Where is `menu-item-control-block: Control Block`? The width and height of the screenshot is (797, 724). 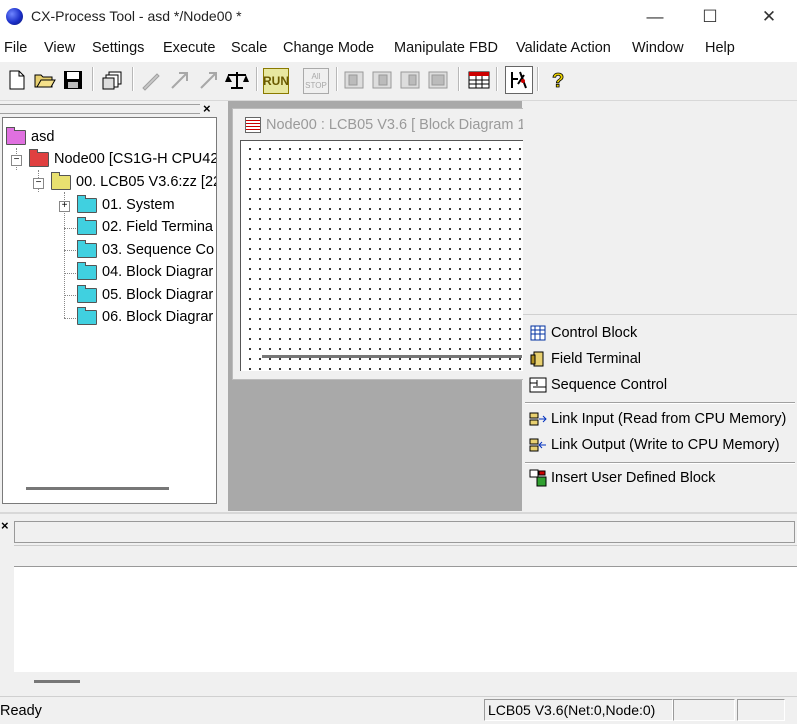 menu-item-control-block: Control Block is located at coordinates (583, 333).